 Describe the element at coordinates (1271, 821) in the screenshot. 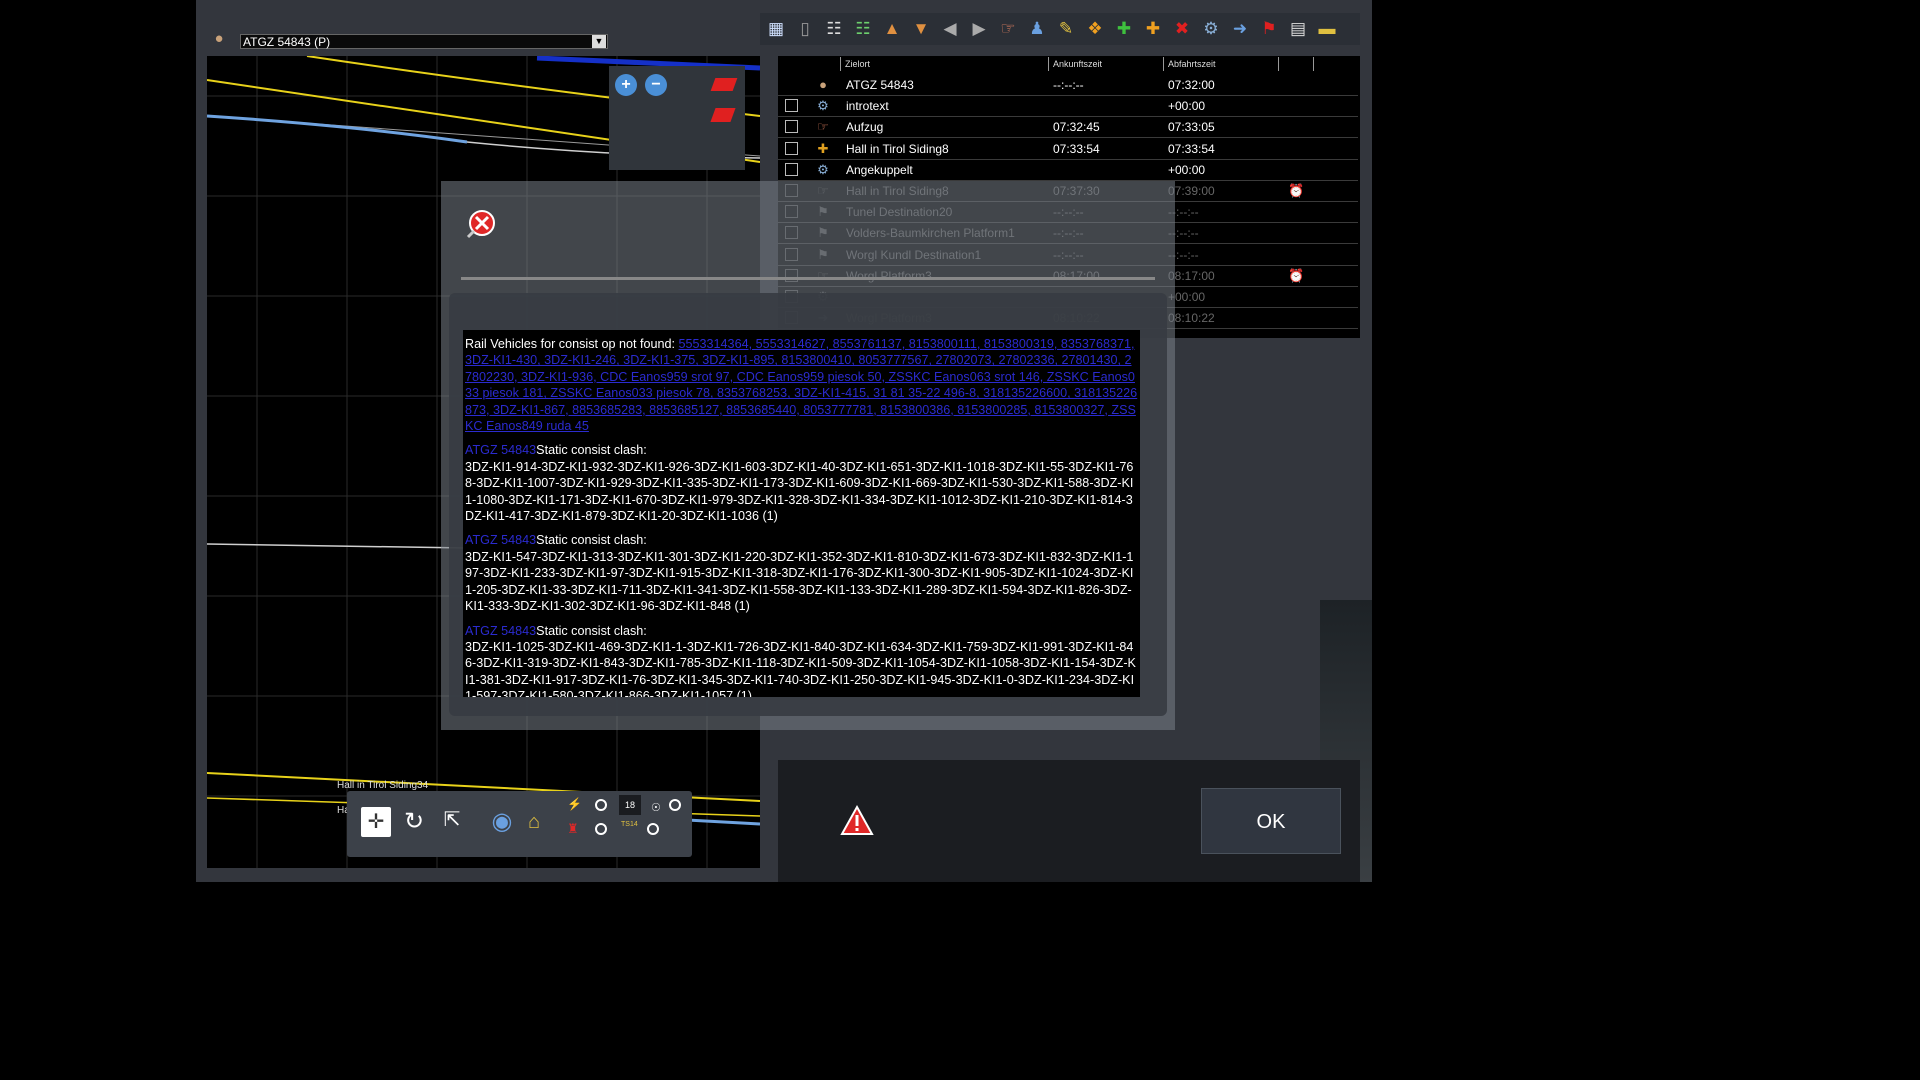

I see `ok-button: OK` at that location.